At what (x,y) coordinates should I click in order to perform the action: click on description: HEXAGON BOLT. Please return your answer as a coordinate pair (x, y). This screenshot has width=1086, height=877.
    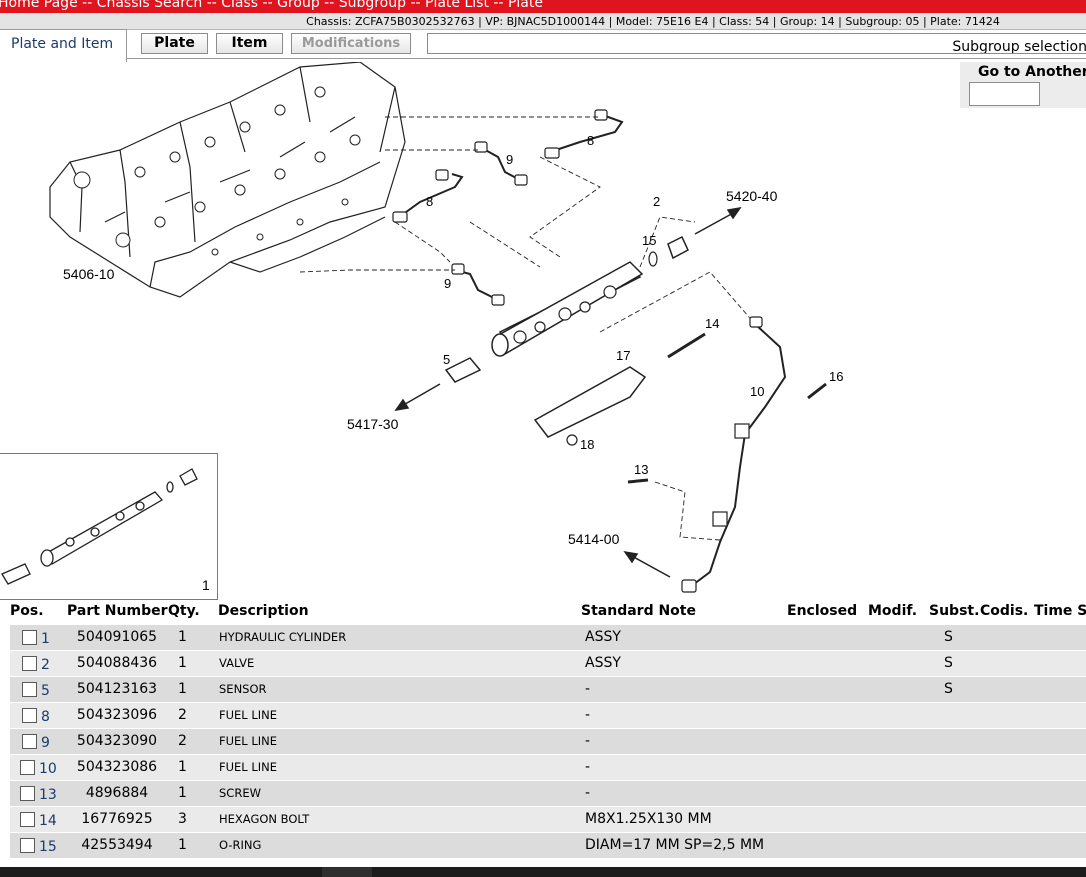
    Looking at the image, I should click on (264, 819).